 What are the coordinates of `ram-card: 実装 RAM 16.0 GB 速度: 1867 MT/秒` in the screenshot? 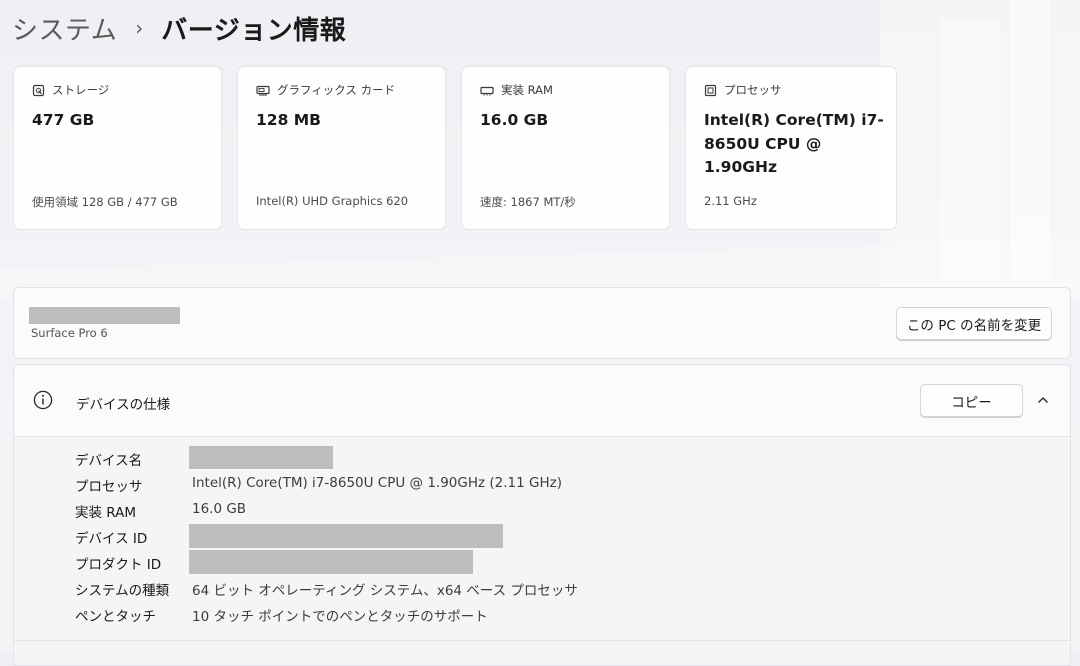 It's located at (565, 148).